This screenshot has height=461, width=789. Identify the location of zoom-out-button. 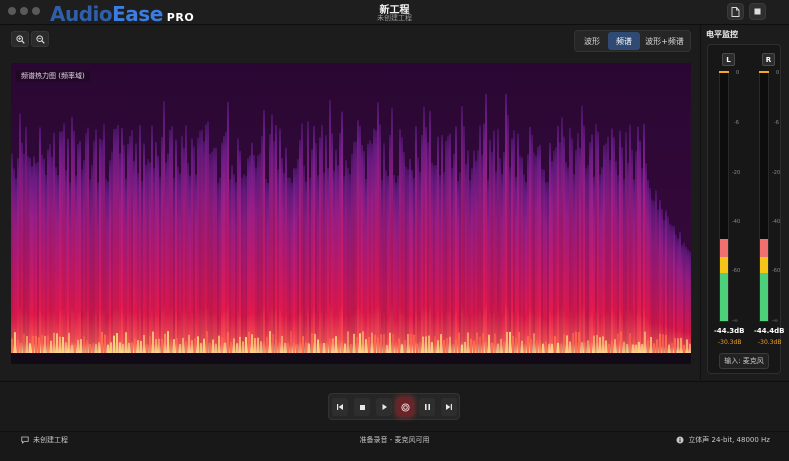
(40, 39).